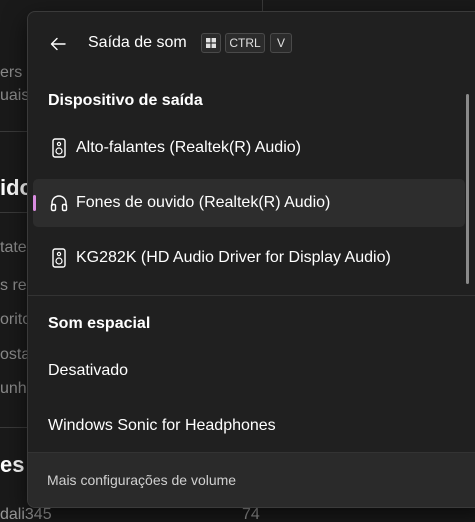 The height and width of the screenshot is (522, 475). Describe the element at coordinates (162, 425) in the screenshot. I see `spatial-option-label: Windows Sonic for Headphones` at that location.